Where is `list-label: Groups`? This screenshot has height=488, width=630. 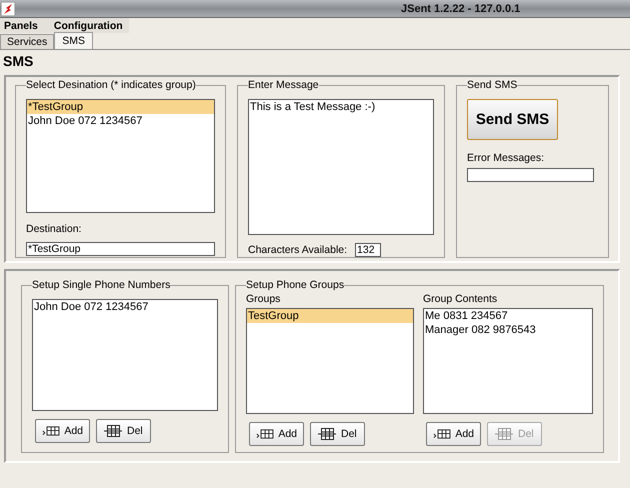 list-label: Groups is located at coordinates (264, 299).